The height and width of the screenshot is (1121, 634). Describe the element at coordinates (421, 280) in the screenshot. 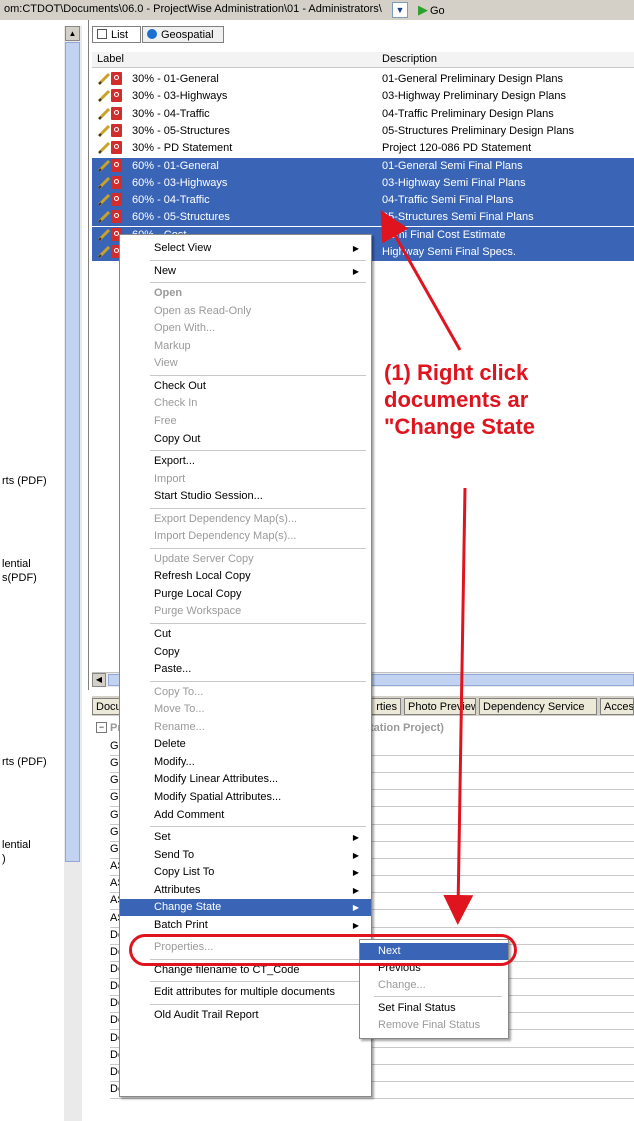

I see `arrow-to-selection-icon` at that location.